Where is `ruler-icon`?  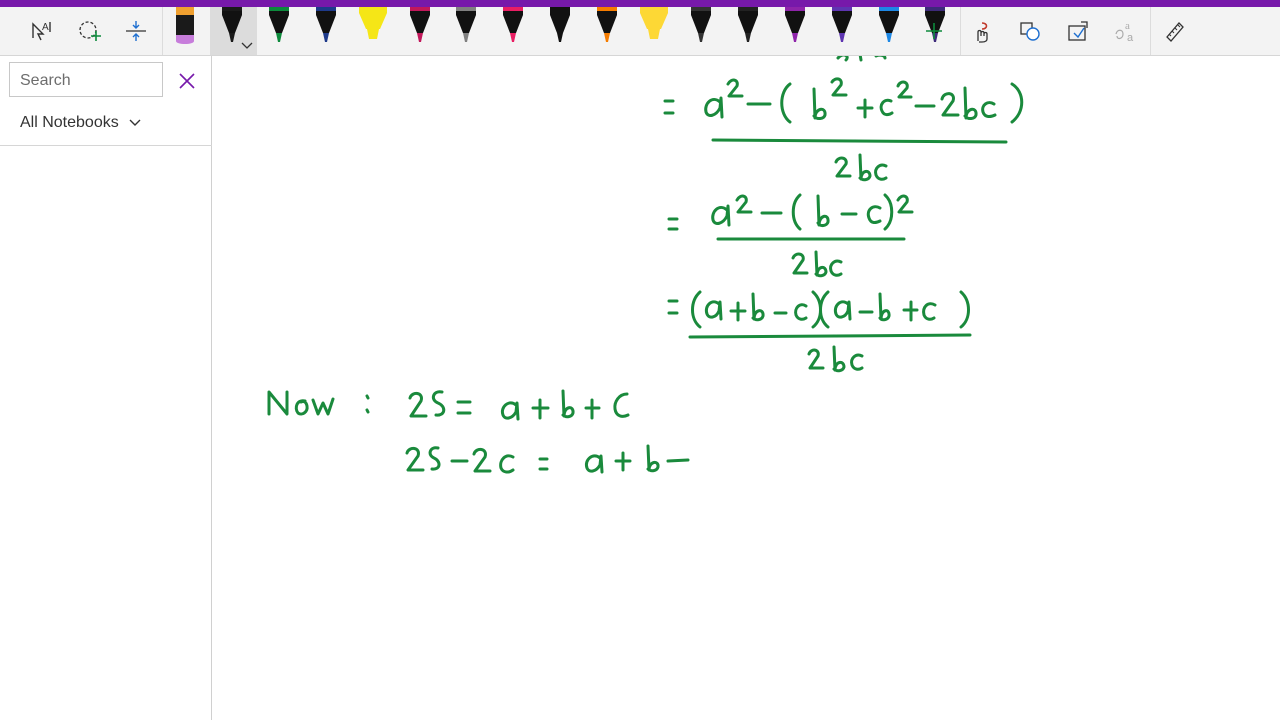 ruler-icon is located at coordinates (1175, 31).